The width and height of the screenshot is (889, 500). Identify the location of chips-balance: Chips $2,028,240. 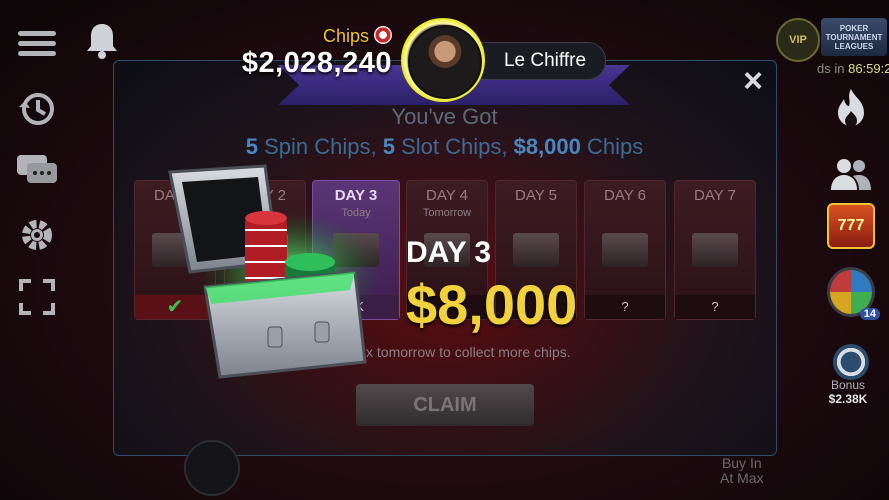
(304, 53).